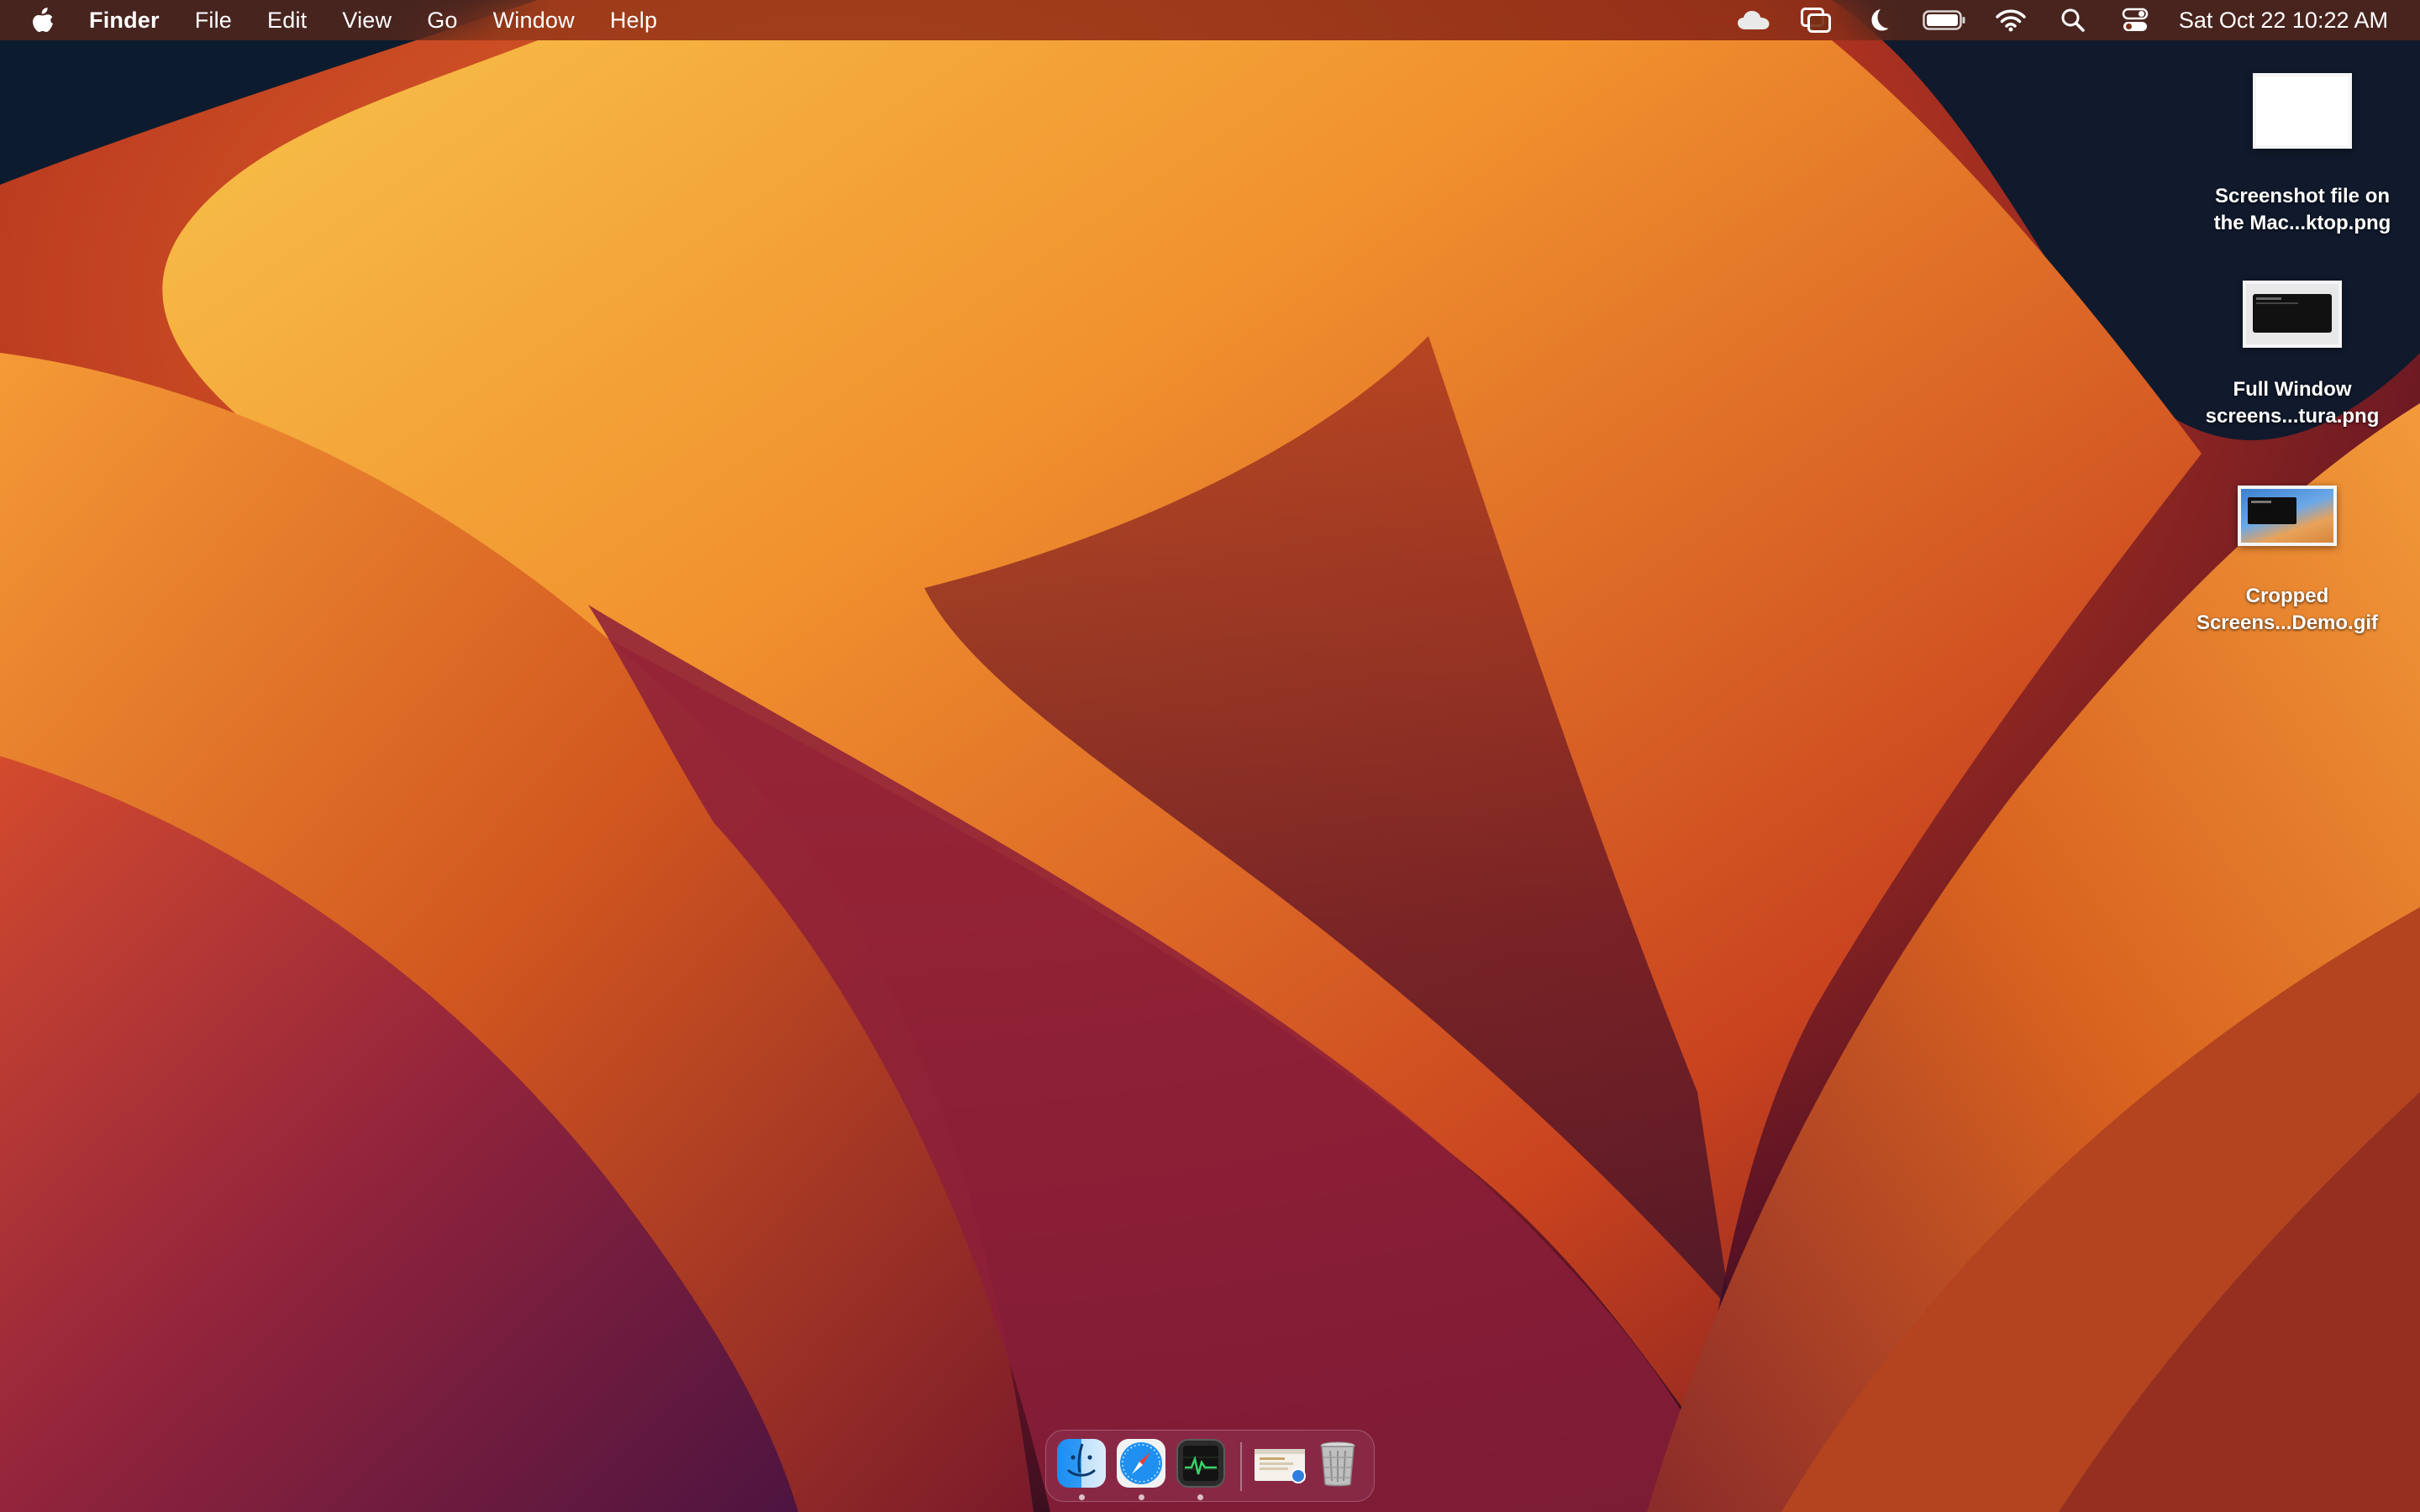 The width and height of the screenshot is (2420, 1512). Describe the element at coordinates (1200, 1463) in the screenshot. I see `dock-activity-monitor-icon` at that location.